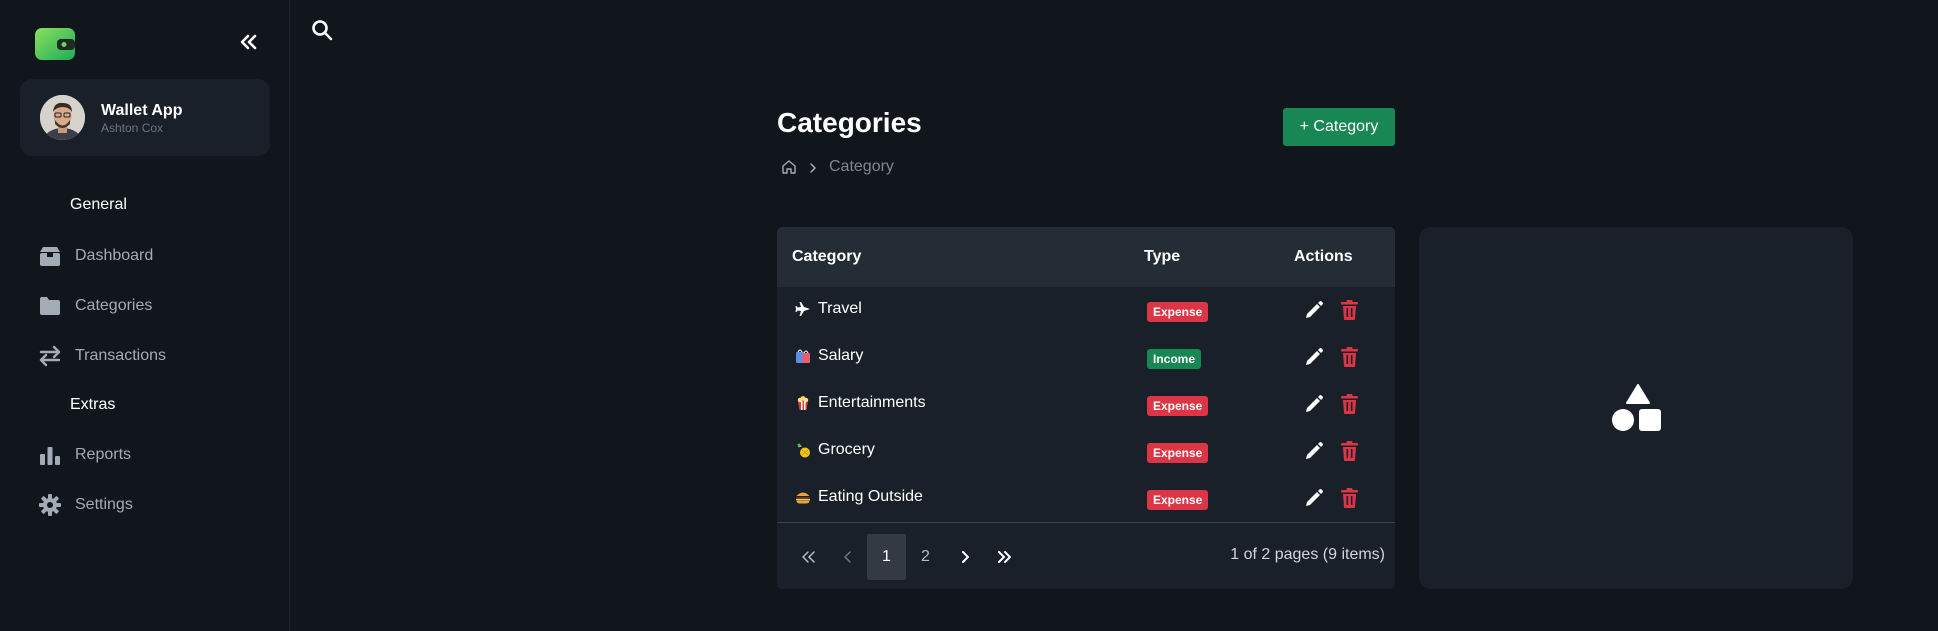 The height and width of the screenshot is (631, 1938). I want to click on table-row: Salary Income, so click(1086, 357).